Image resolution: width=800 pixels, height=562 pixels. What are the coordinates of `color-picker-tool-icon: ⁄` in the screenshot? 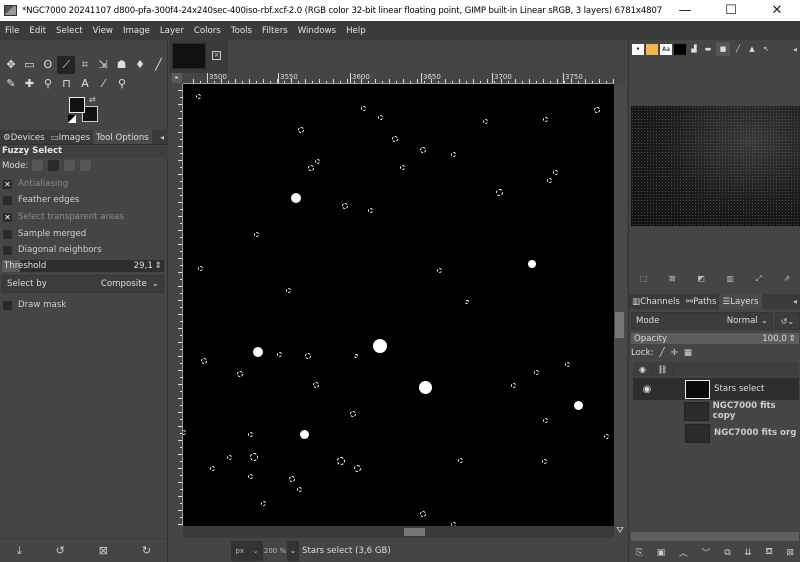 It's located at (104, 84).